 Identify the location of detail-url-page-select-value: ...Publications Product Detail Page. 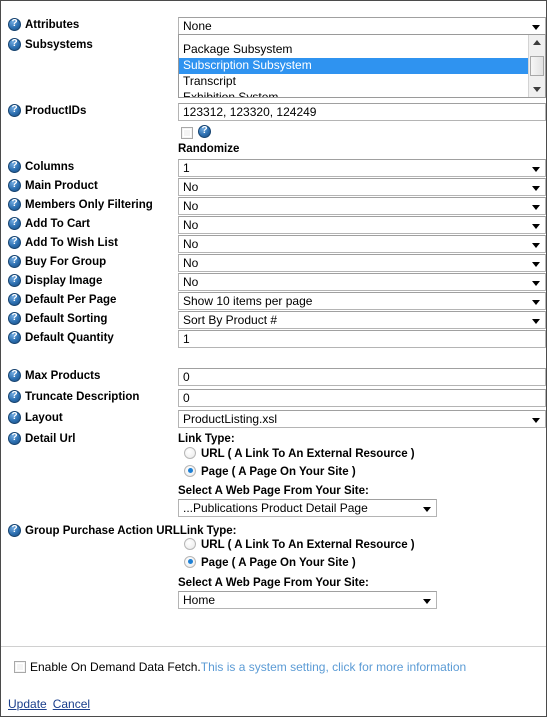
(275, 508).